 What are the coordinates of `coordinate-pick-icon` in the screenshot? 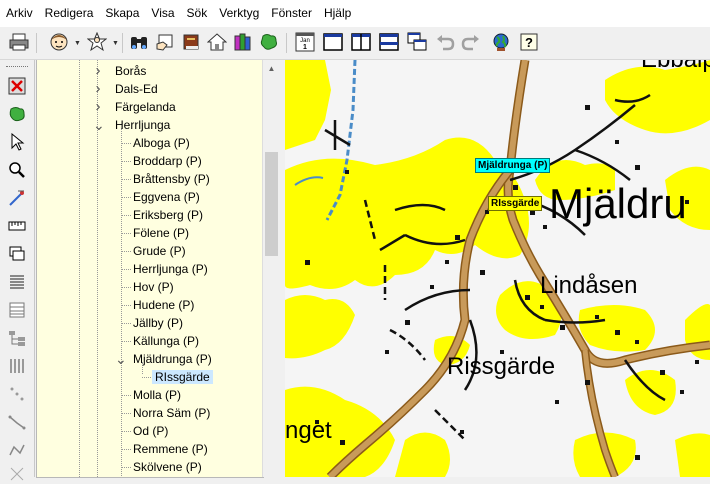 It's located at (17, 198).